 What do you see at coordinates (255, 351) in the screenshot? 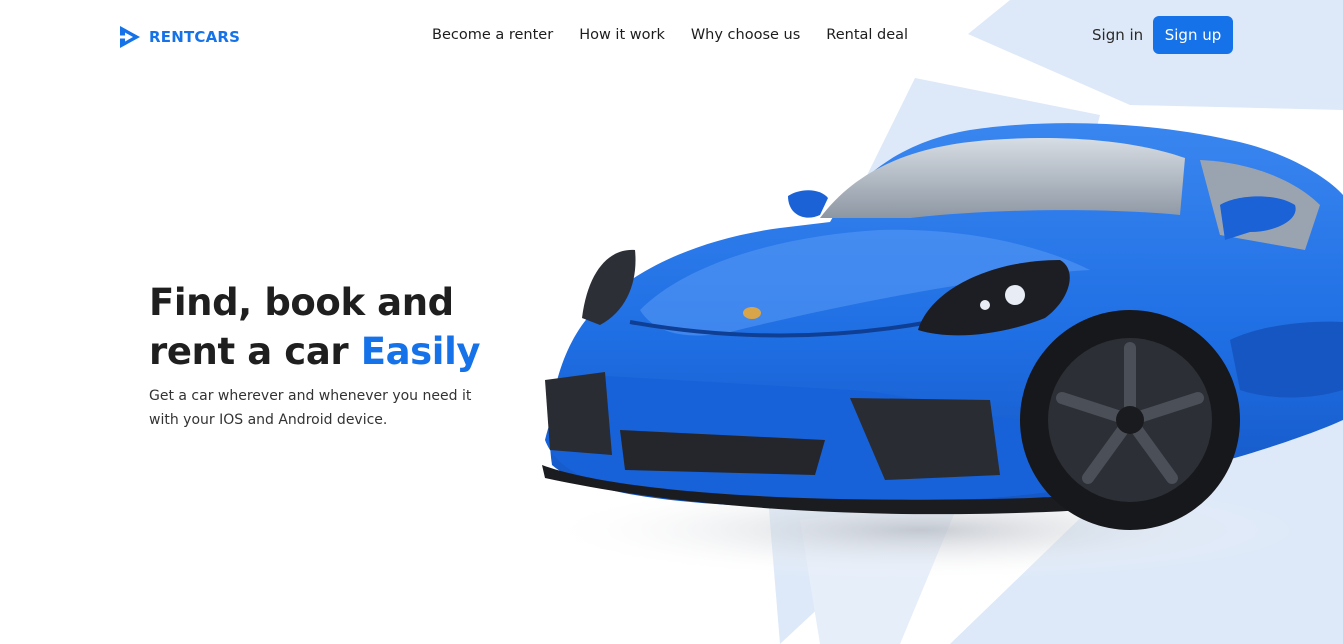
I see `hero-title-line2: rent a car` at bounding box center [255, 351].